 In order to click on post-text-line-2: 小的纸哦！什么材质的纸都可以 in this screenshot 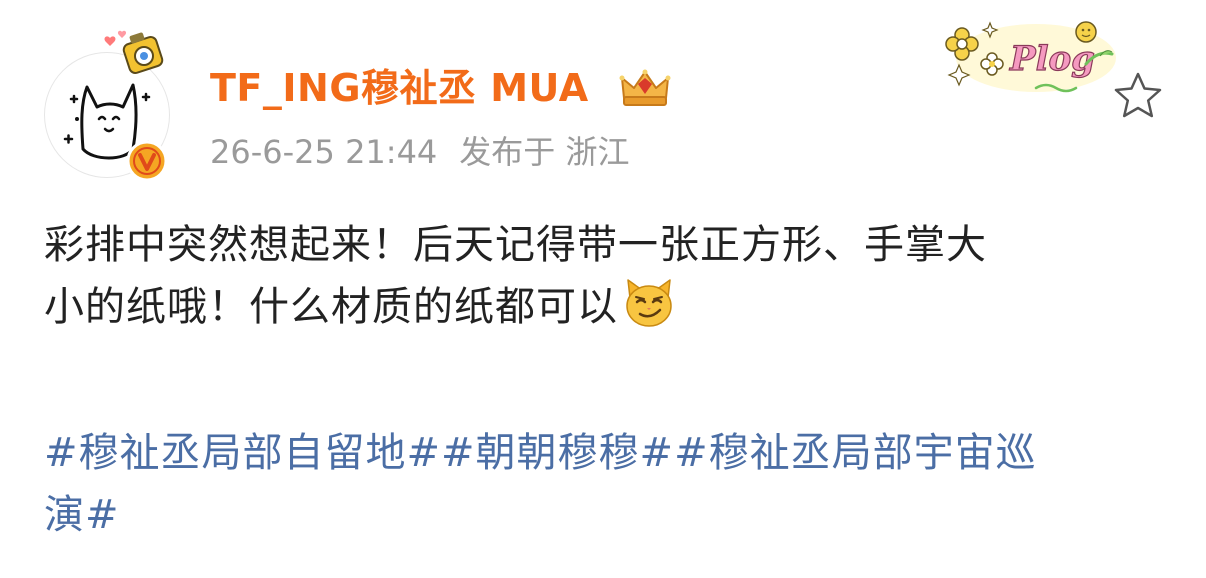, I will do `click(331, 307)`.